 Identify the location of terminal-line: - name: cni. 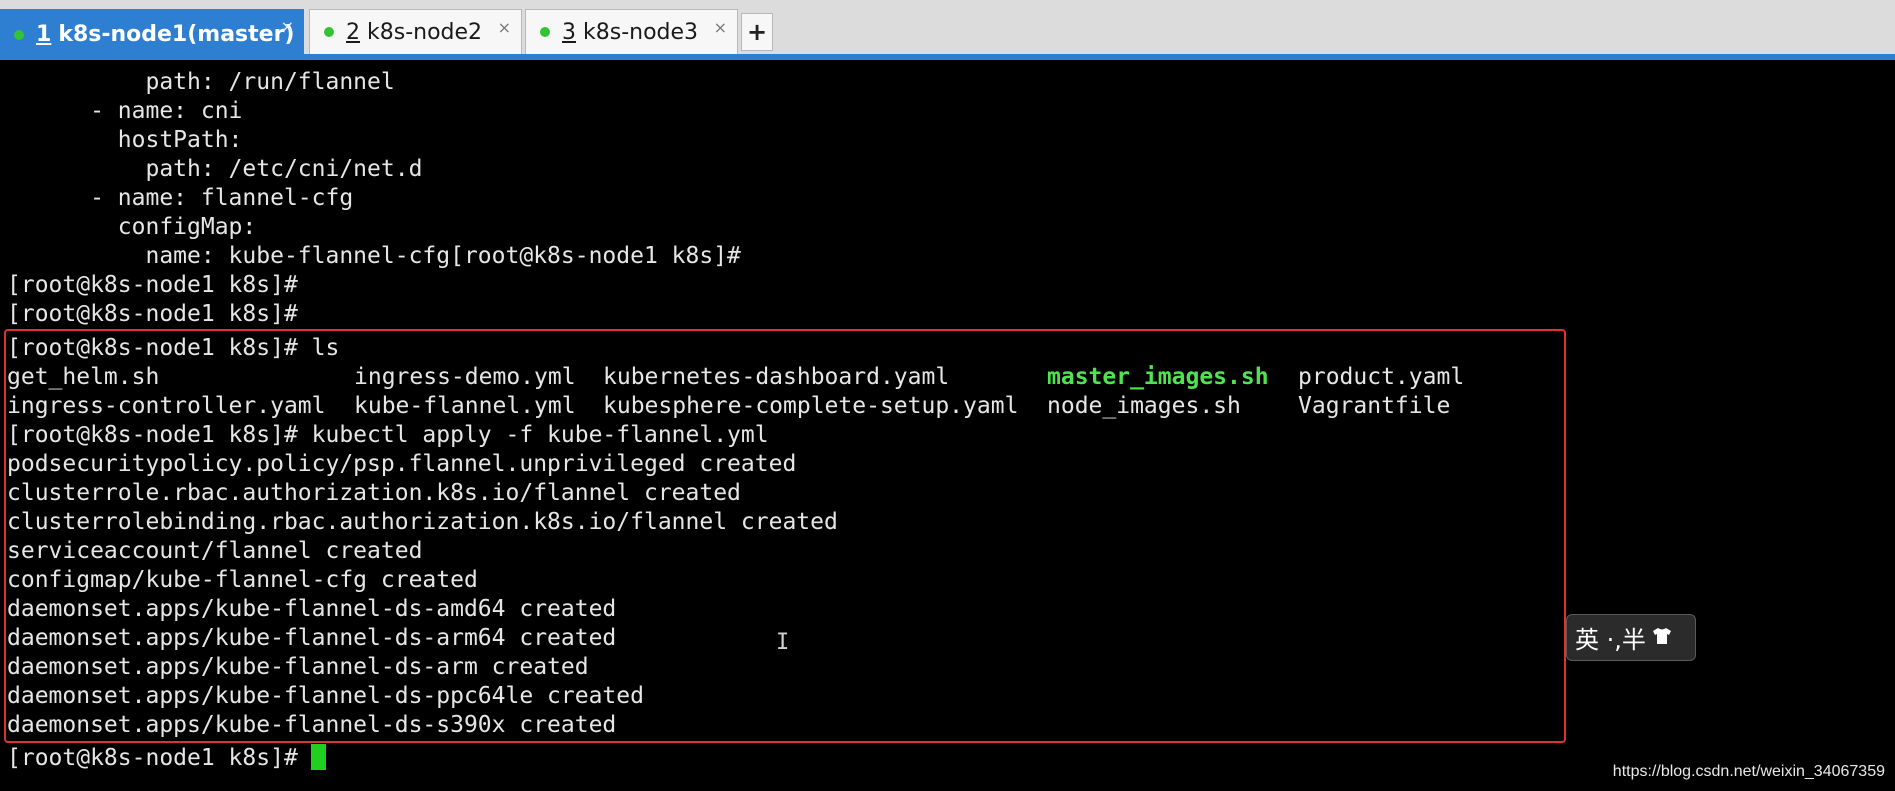
(125, 111).